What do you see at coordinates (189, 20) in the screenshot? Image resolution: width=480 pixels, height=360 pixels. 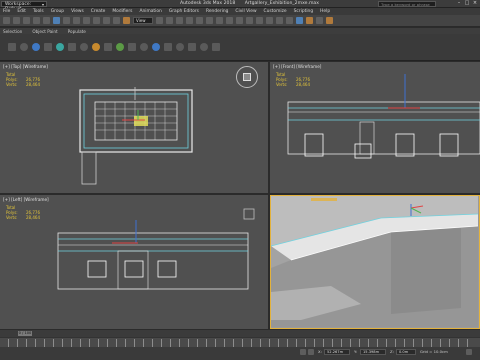 I see `snaps-toggle-icon` at bounding box center [189, 20].